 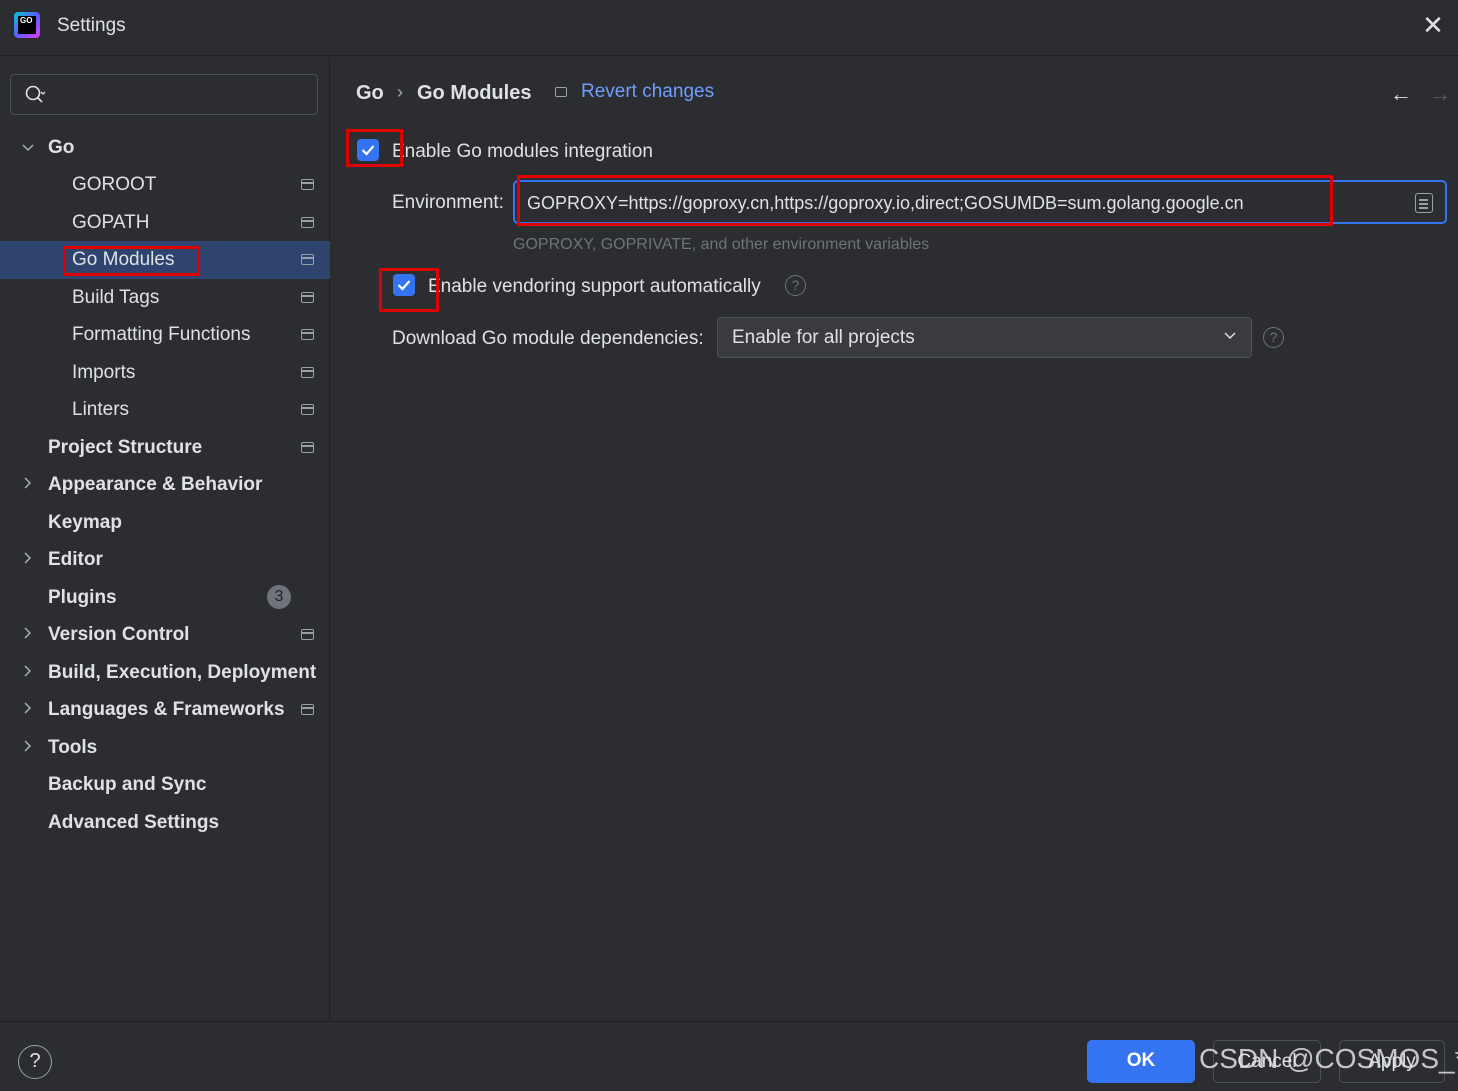 I want to click on sidebar-item-label: Go, so click(x=61, y=147).